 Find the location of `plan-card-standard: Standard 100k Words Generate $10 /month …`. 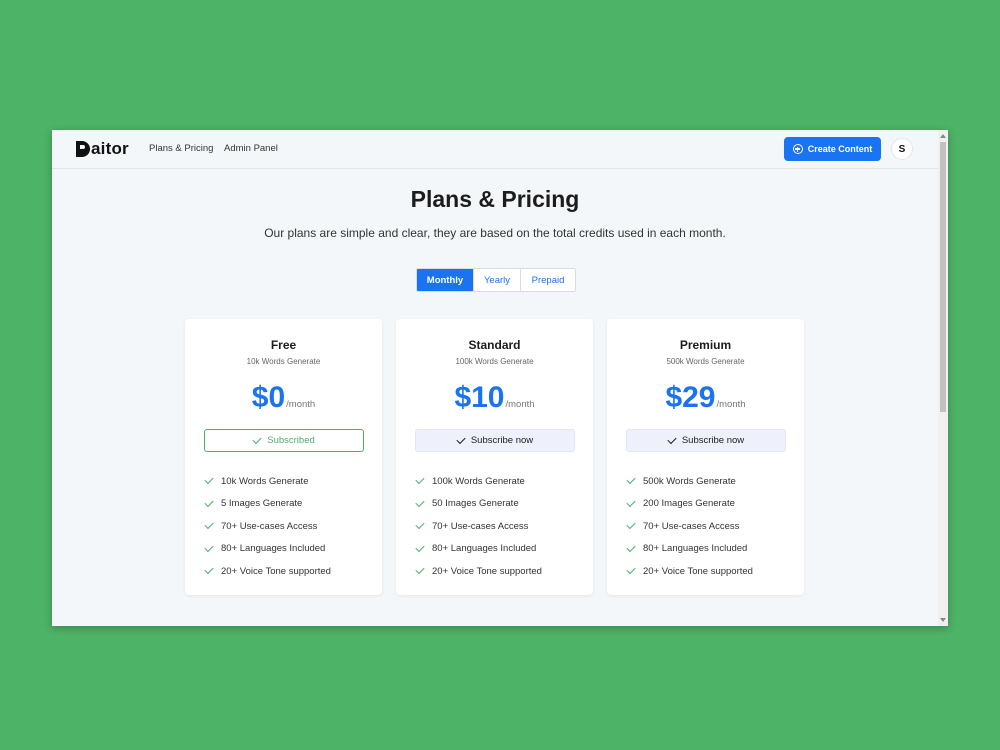

plan-card-standard: Standard 100k Words Generate $10 /month … is located at coordinates (494, 457).